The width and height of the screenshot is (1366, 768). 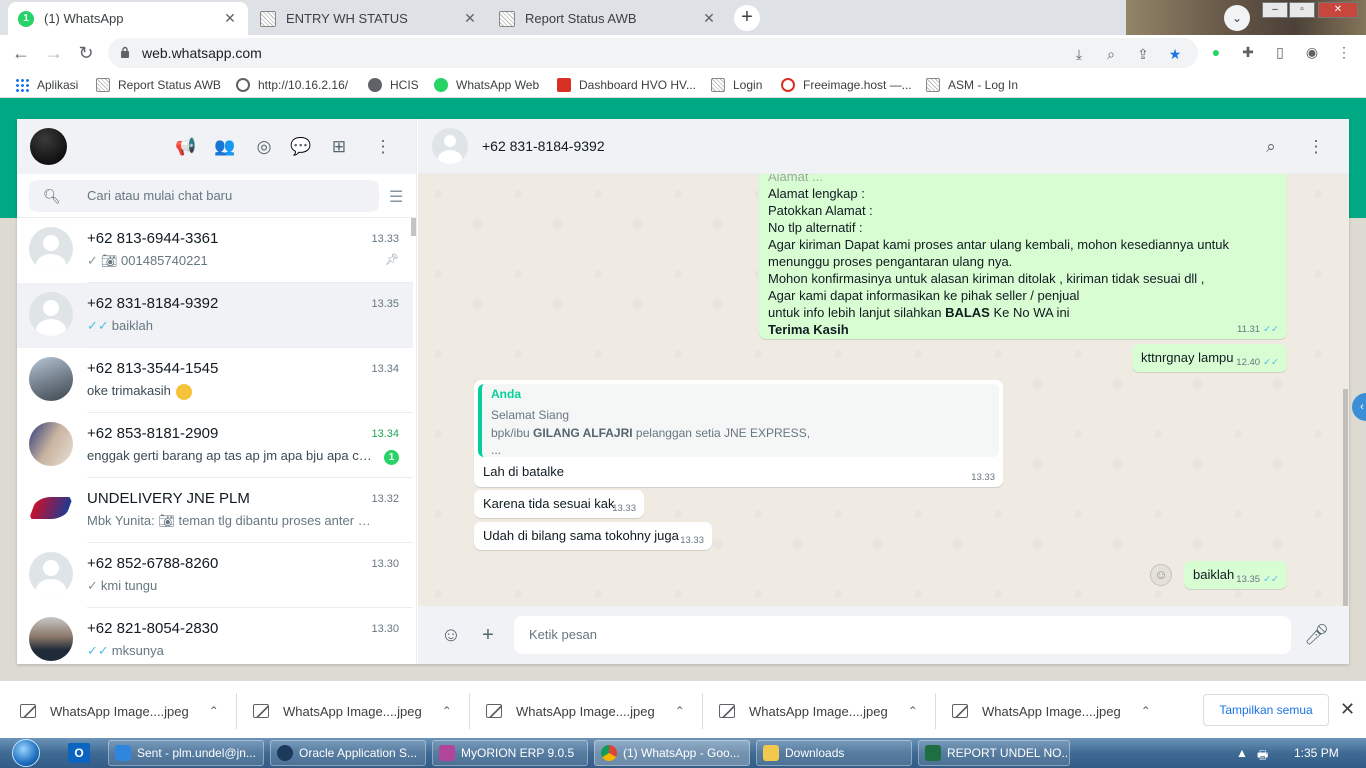 What do you see at coordinates (215, 636) in the screenshot?
I see `chat-list-item: +62 821-8054-2830 13.30 ✓✓ mksunya` at bounding box center [215, 636].